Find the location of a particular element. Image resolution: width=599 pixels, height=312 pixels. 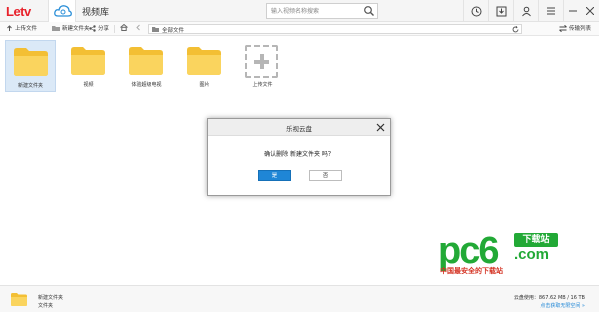

dialog-message: 确认删除 新建文件夹 吗？ is located at coordinates (299, 154).